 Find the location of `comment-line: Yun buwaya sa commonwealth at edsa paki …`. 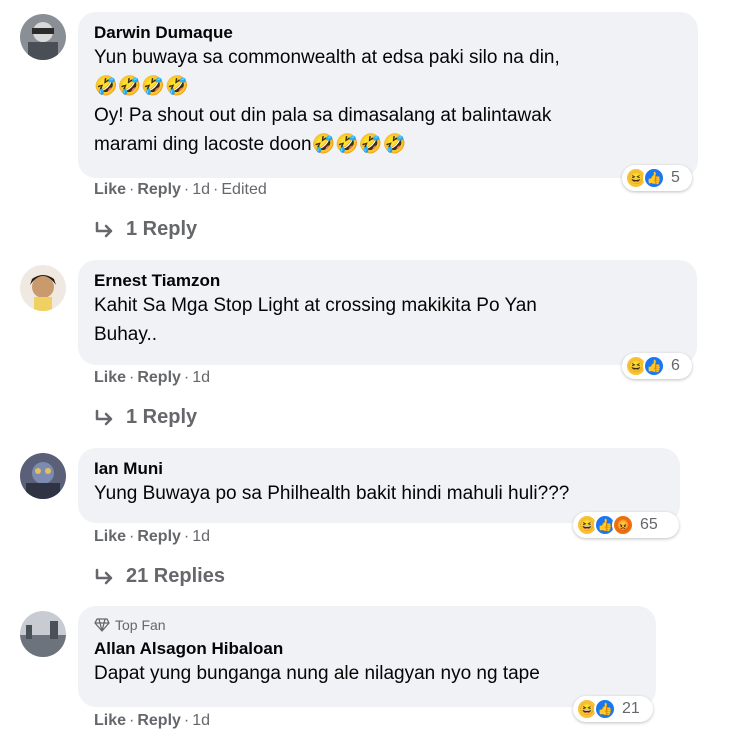

comment-line: Yun buwaya sa commonwealth at edsa paki … is located at coordinates (327, 57).